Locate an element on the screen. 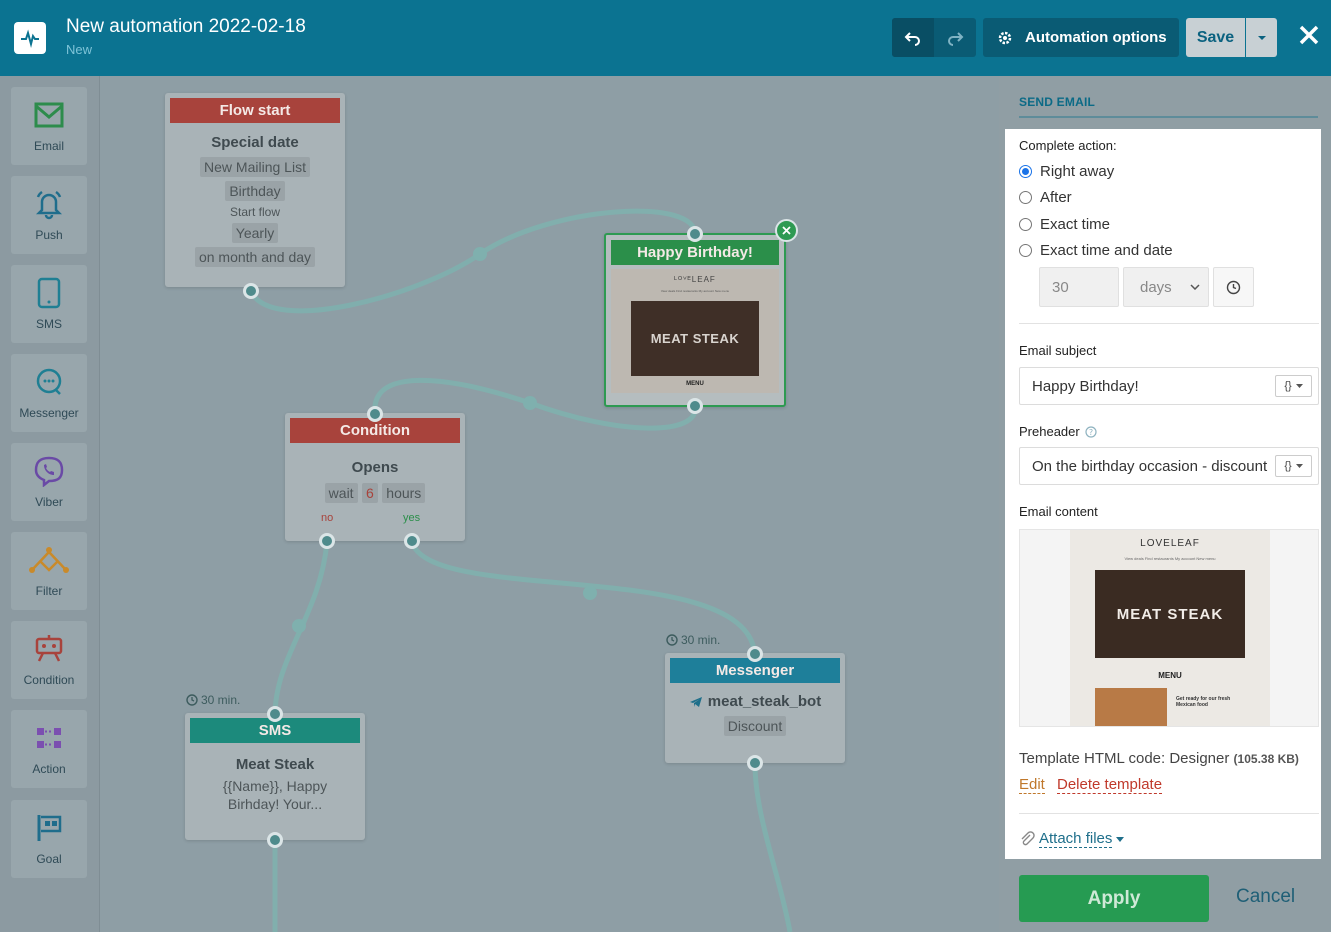  toolbar-item-label: Viber is located at coordinates (49, 502).